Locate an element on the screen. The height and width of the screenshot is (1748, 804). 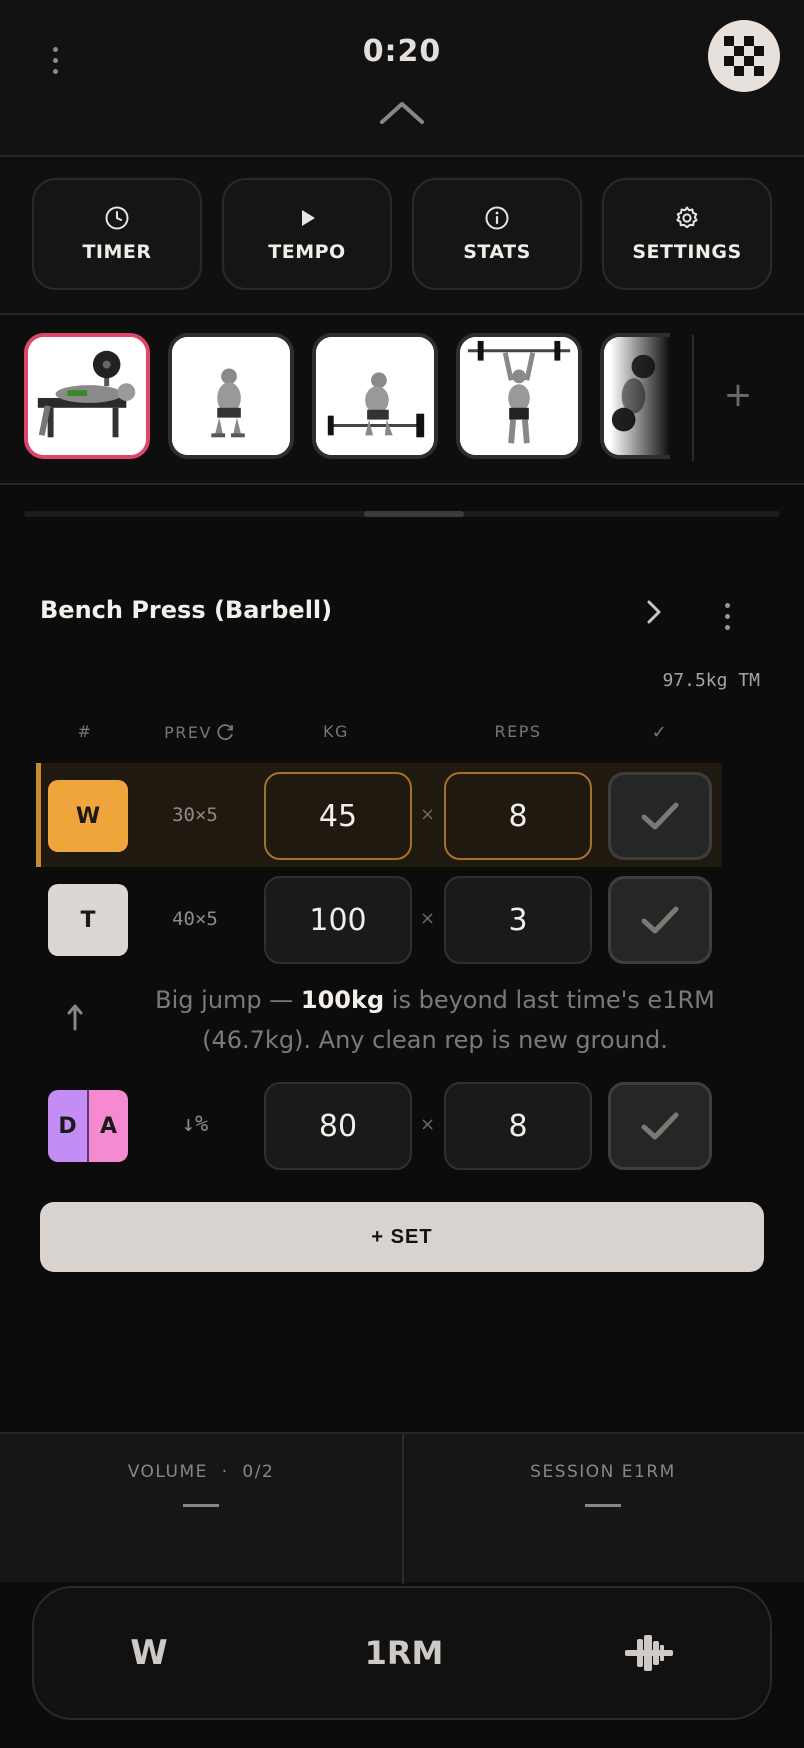
volume-empty-dash is located at coordinates (201, 1505).